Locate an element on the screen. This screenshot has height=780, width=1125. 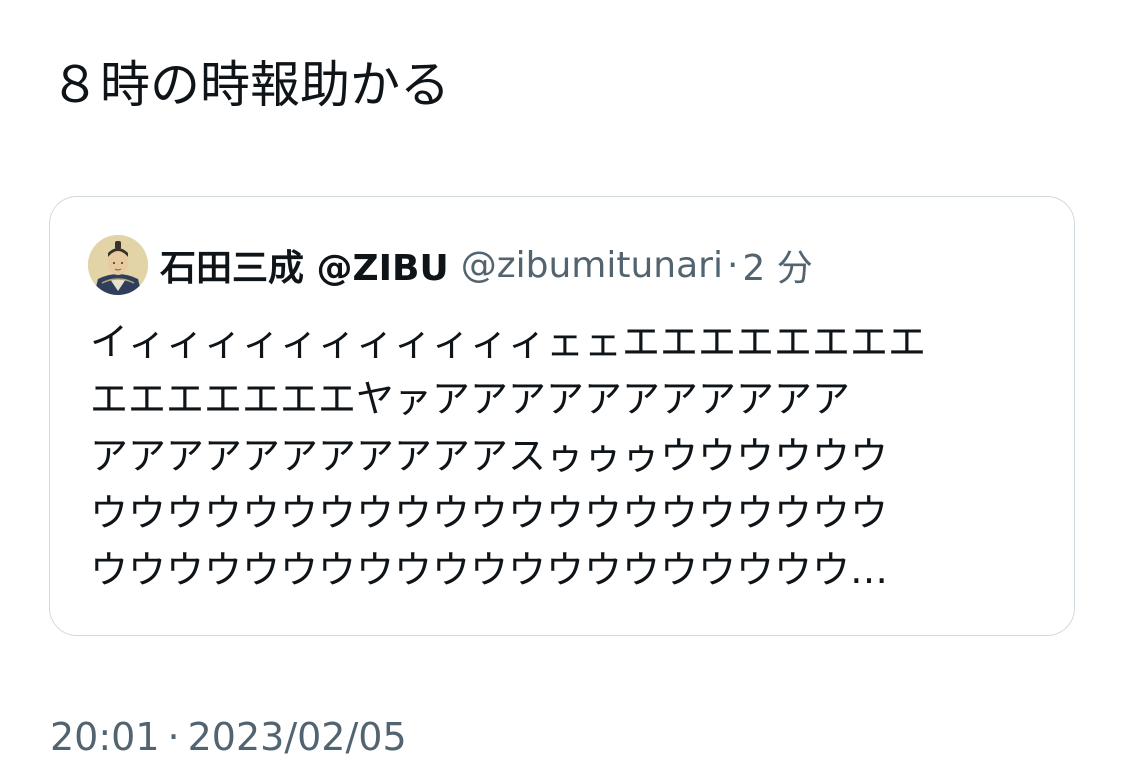
quoted-time-ago: 2 分 is located at coordinates (777, 265).